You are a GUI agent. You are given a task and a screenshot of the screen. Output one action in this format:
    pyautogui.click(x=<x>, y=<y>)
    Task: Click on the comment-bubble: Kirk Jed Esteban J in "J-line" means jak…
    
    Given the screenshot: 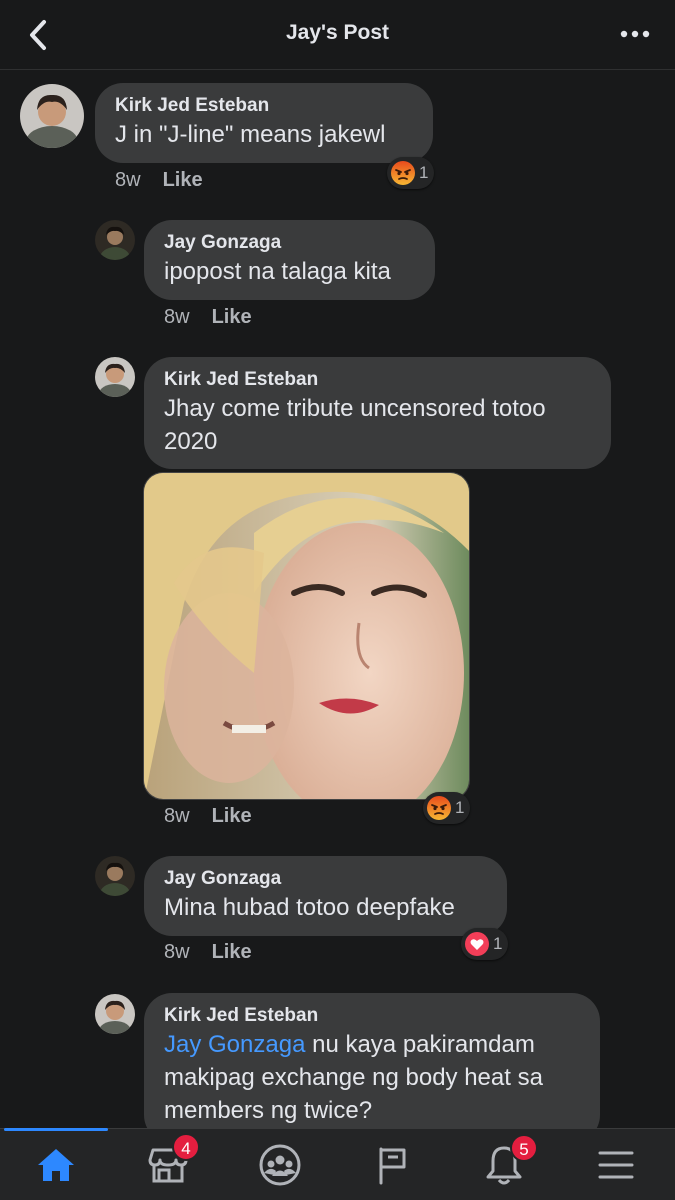 What is the action you would take?
    pyautogui.click(x=264, y=123)
    